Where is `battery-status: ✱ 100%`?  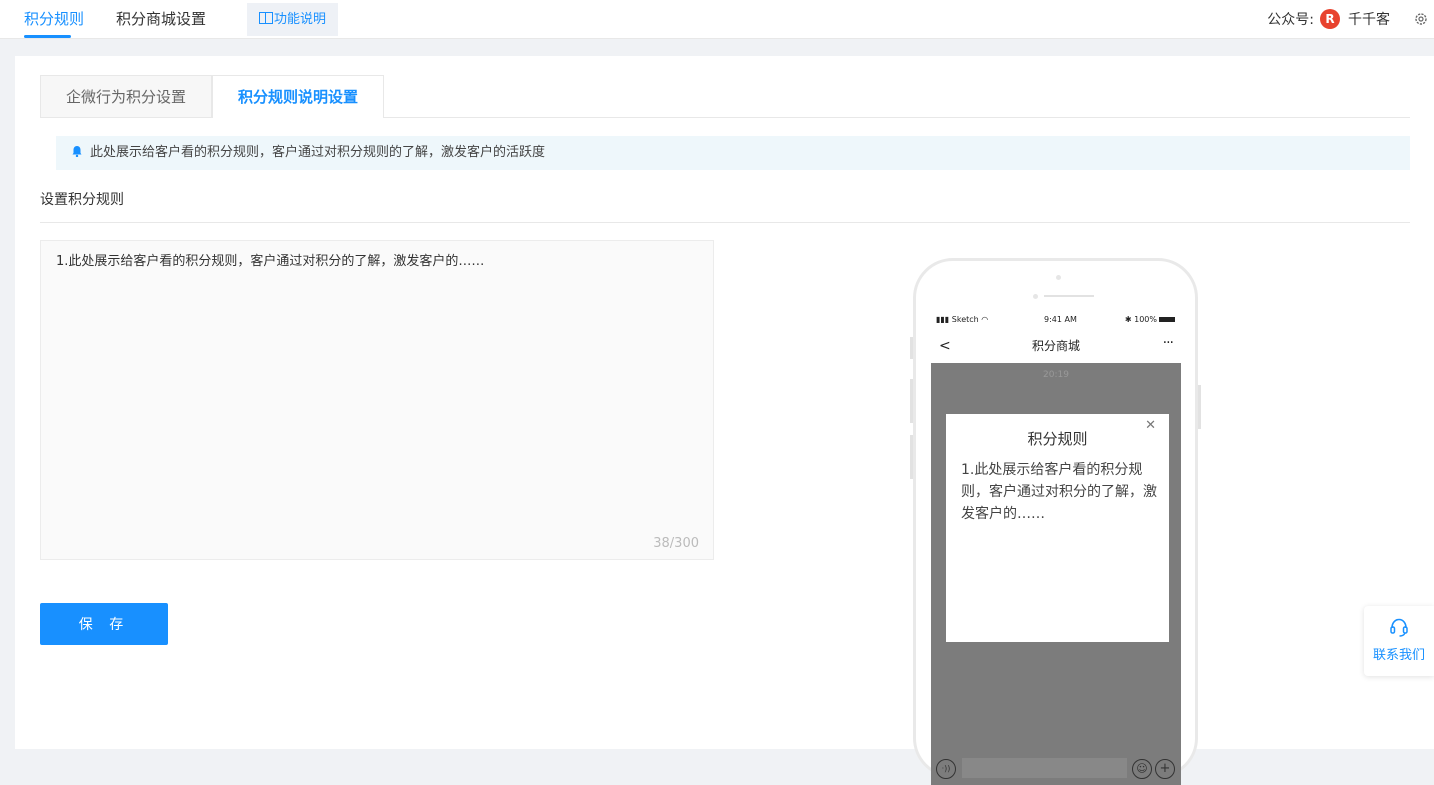
battery-status: ✱ 100% is located at coordinates (1150, 319).